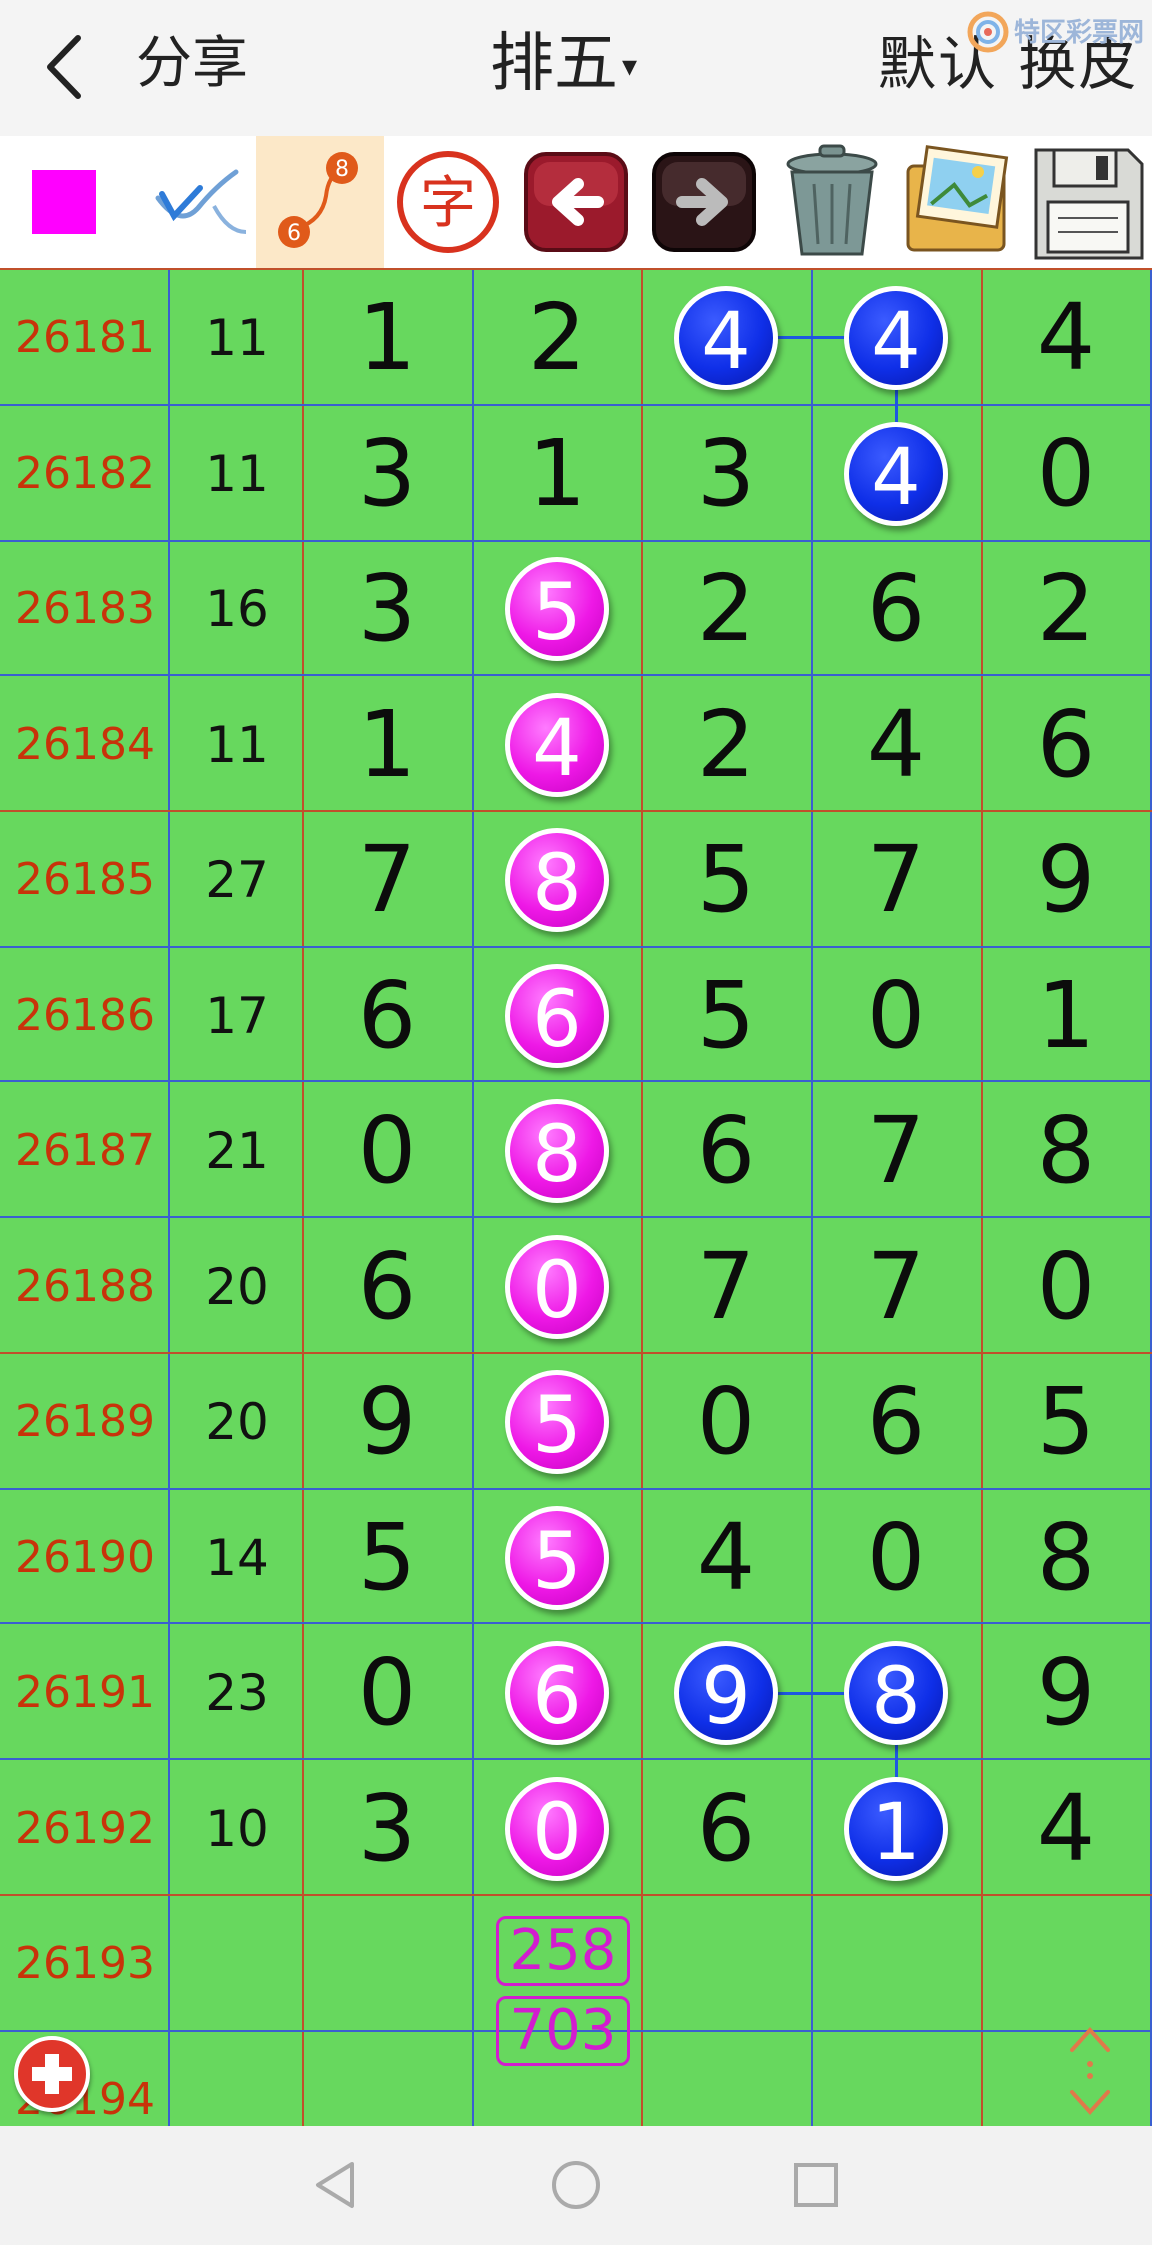 This screenshot has width=1152, height=2245. Describe the element at coordinates (85, 1150) in the screenshot. I see `issue-number: 26187` at that location.